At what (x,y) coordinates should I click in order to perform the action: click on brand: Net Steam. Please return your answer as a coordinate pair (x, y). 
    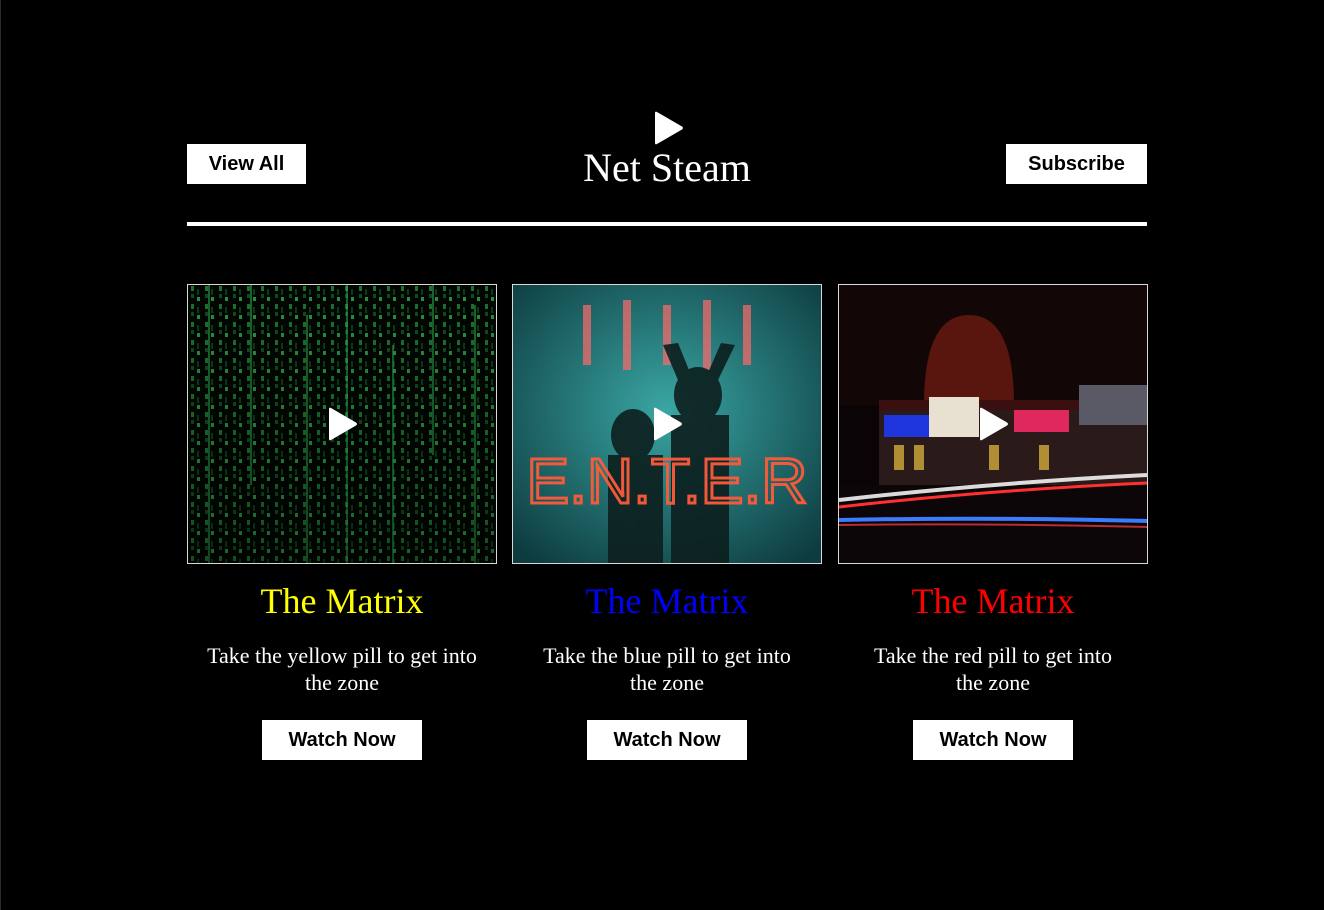
    Looking at the image, I should click on (667, 153).